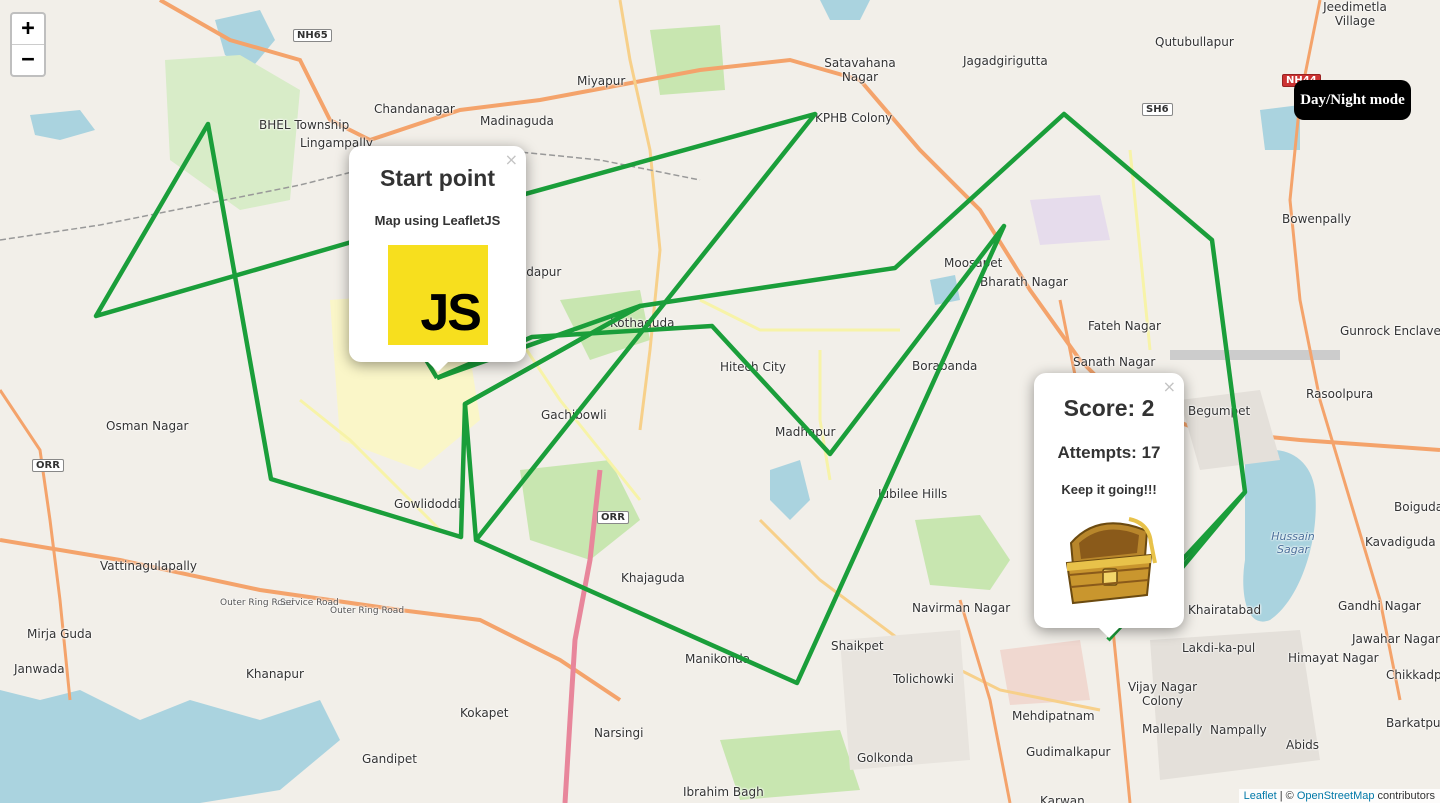 The height and width of the screenshot is (803, 1440). What do you see at coordinates (451, 313) in the screenshot?
I see `logo-text: JS` at bounding box center [451, 313].